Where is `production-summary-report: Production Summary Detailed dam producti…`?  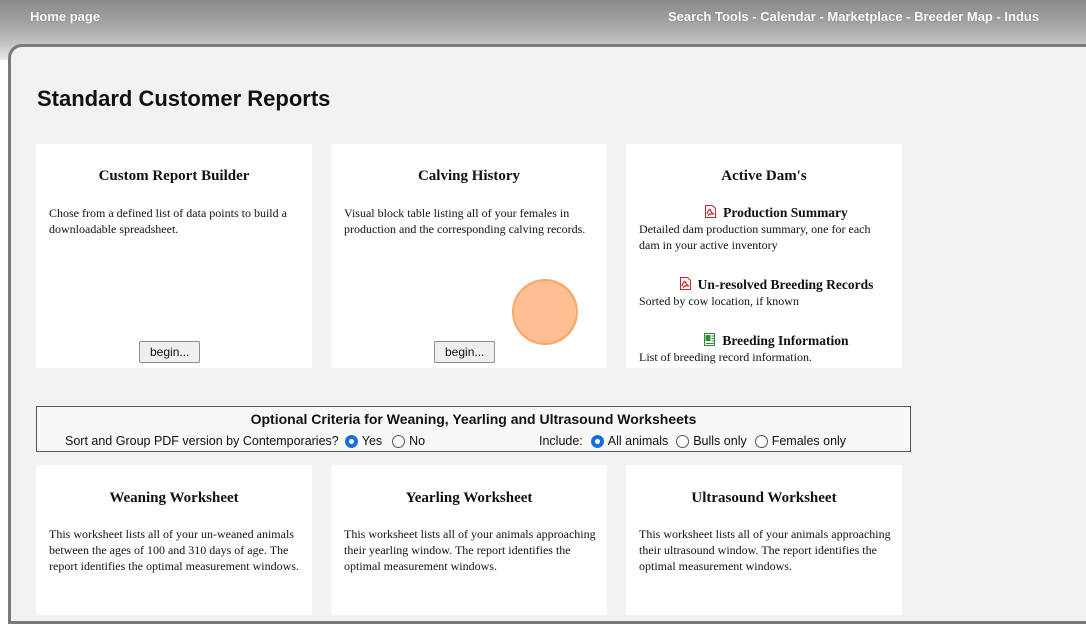 production-summary-report: Production Summary Detailed dam producti… is located at coordinates (766, 228).